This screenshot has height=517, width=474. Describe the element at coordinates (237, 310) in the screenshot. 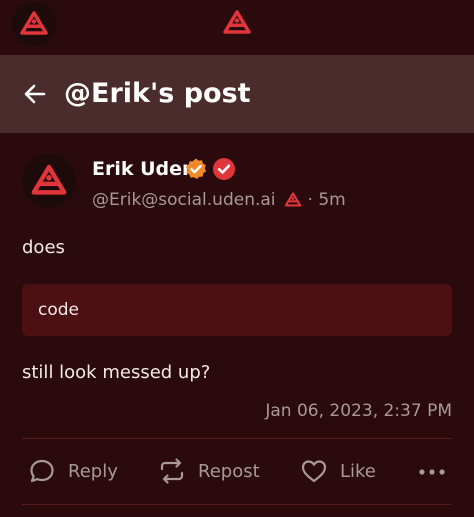

I see `code-block: code` at that location.